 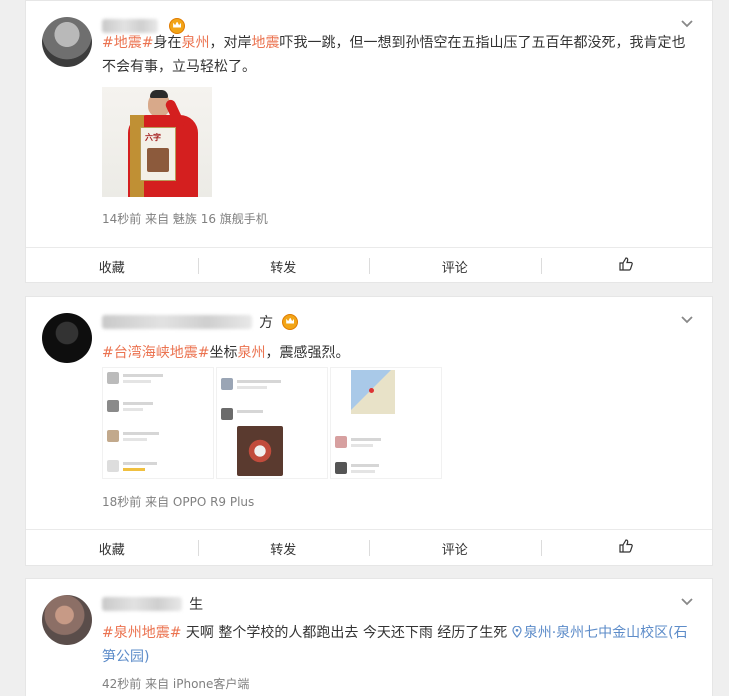 What do you see at coordinates (203, 353) in the screenshot?
I see `topic-part: #` at bounding box center [203, 353].